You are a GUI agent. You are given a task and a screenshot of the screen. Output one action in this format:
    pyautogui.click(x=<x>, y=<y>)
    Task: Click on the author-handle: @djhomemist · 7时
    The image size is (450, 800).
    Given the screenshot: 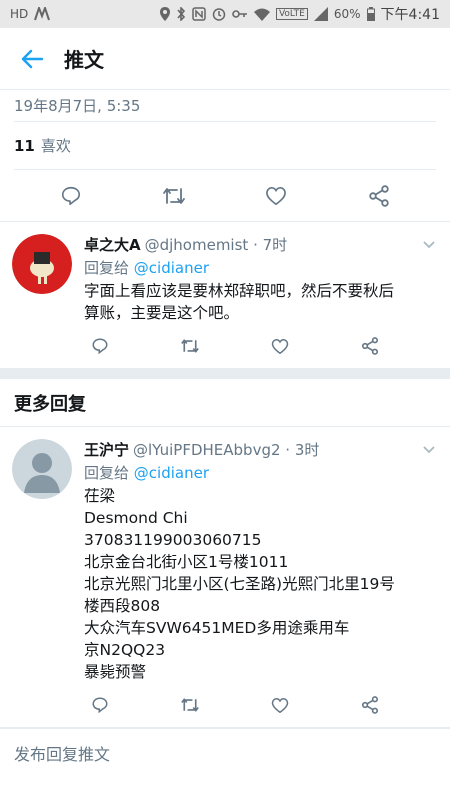 What is the action you would take?
    pyautogui.click(x=216, y=245)
    